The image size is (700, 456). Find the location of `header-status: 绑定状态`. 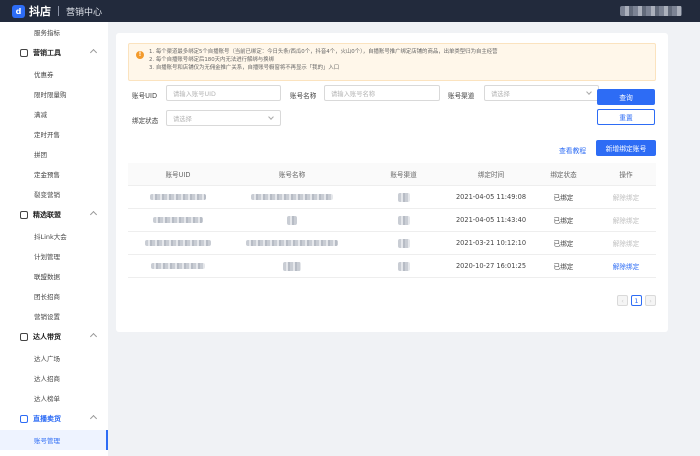

header-status: 绑定状态 is located at coordinates (563, 175).